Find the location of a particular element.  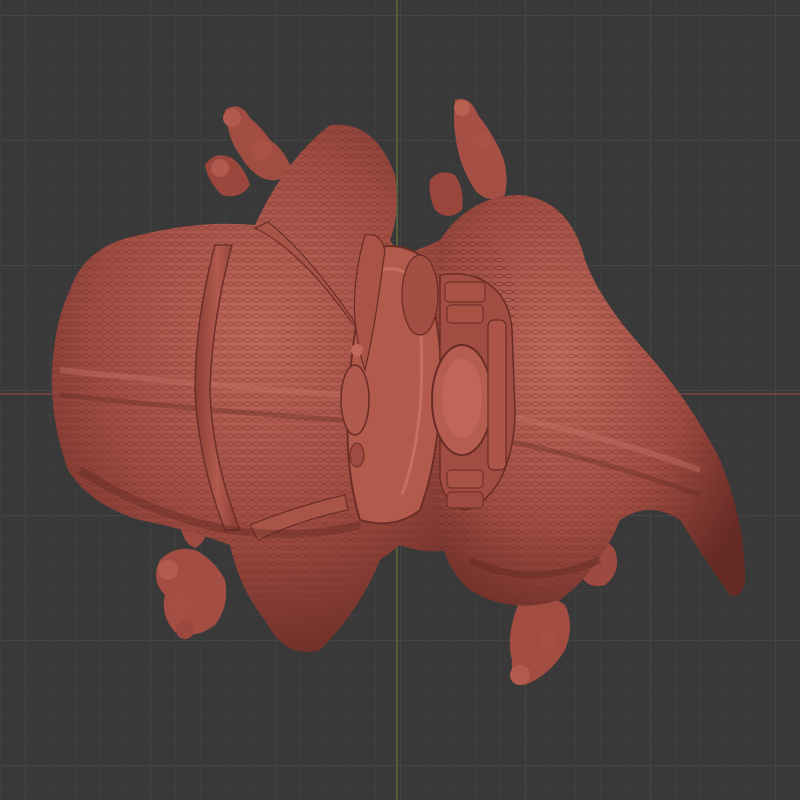

head-patch is located at coordinates (420, 295).